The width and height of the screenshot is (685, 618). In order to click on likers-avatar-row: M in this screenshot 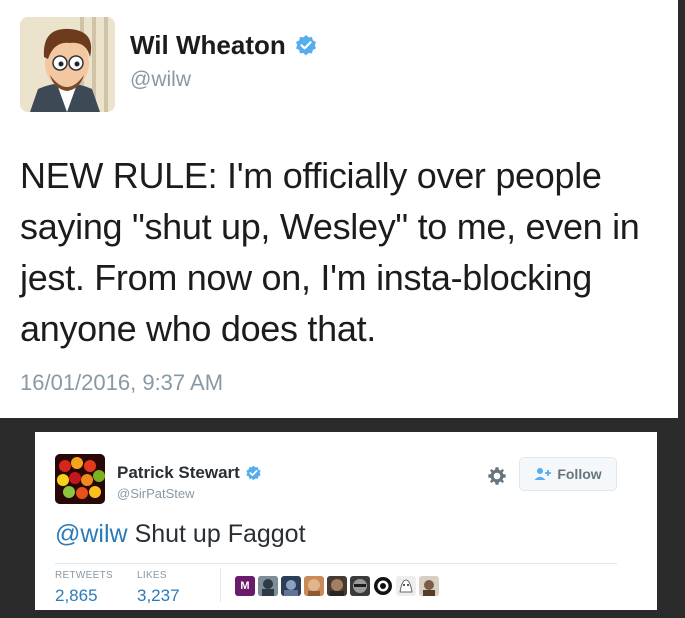, I will do `click(337, 586)`.